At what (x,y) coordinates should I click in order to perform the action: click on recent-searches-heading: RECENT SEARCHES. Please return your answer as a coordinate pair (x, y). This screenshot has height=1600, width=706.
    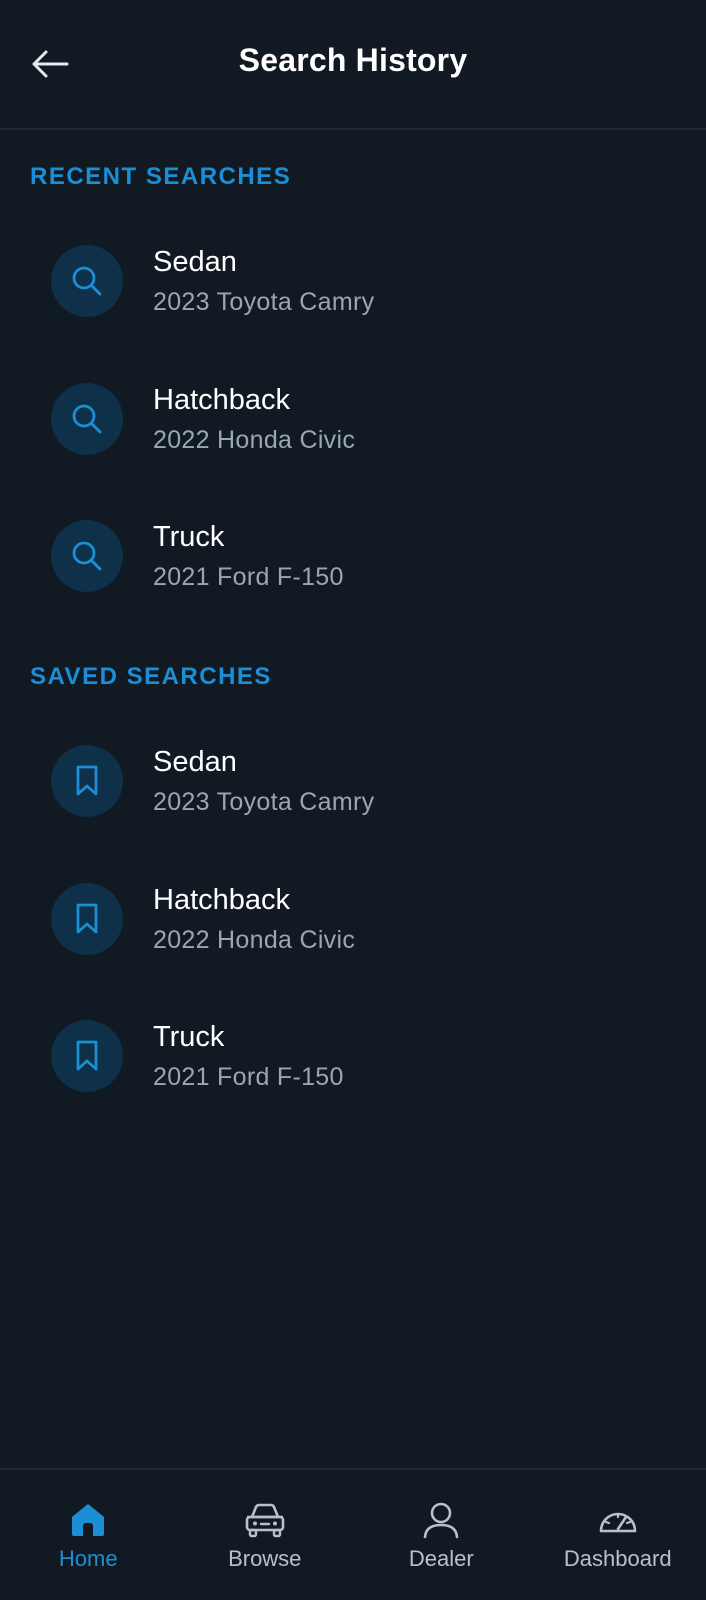
    Looking at the image, I should click on (161, 176).